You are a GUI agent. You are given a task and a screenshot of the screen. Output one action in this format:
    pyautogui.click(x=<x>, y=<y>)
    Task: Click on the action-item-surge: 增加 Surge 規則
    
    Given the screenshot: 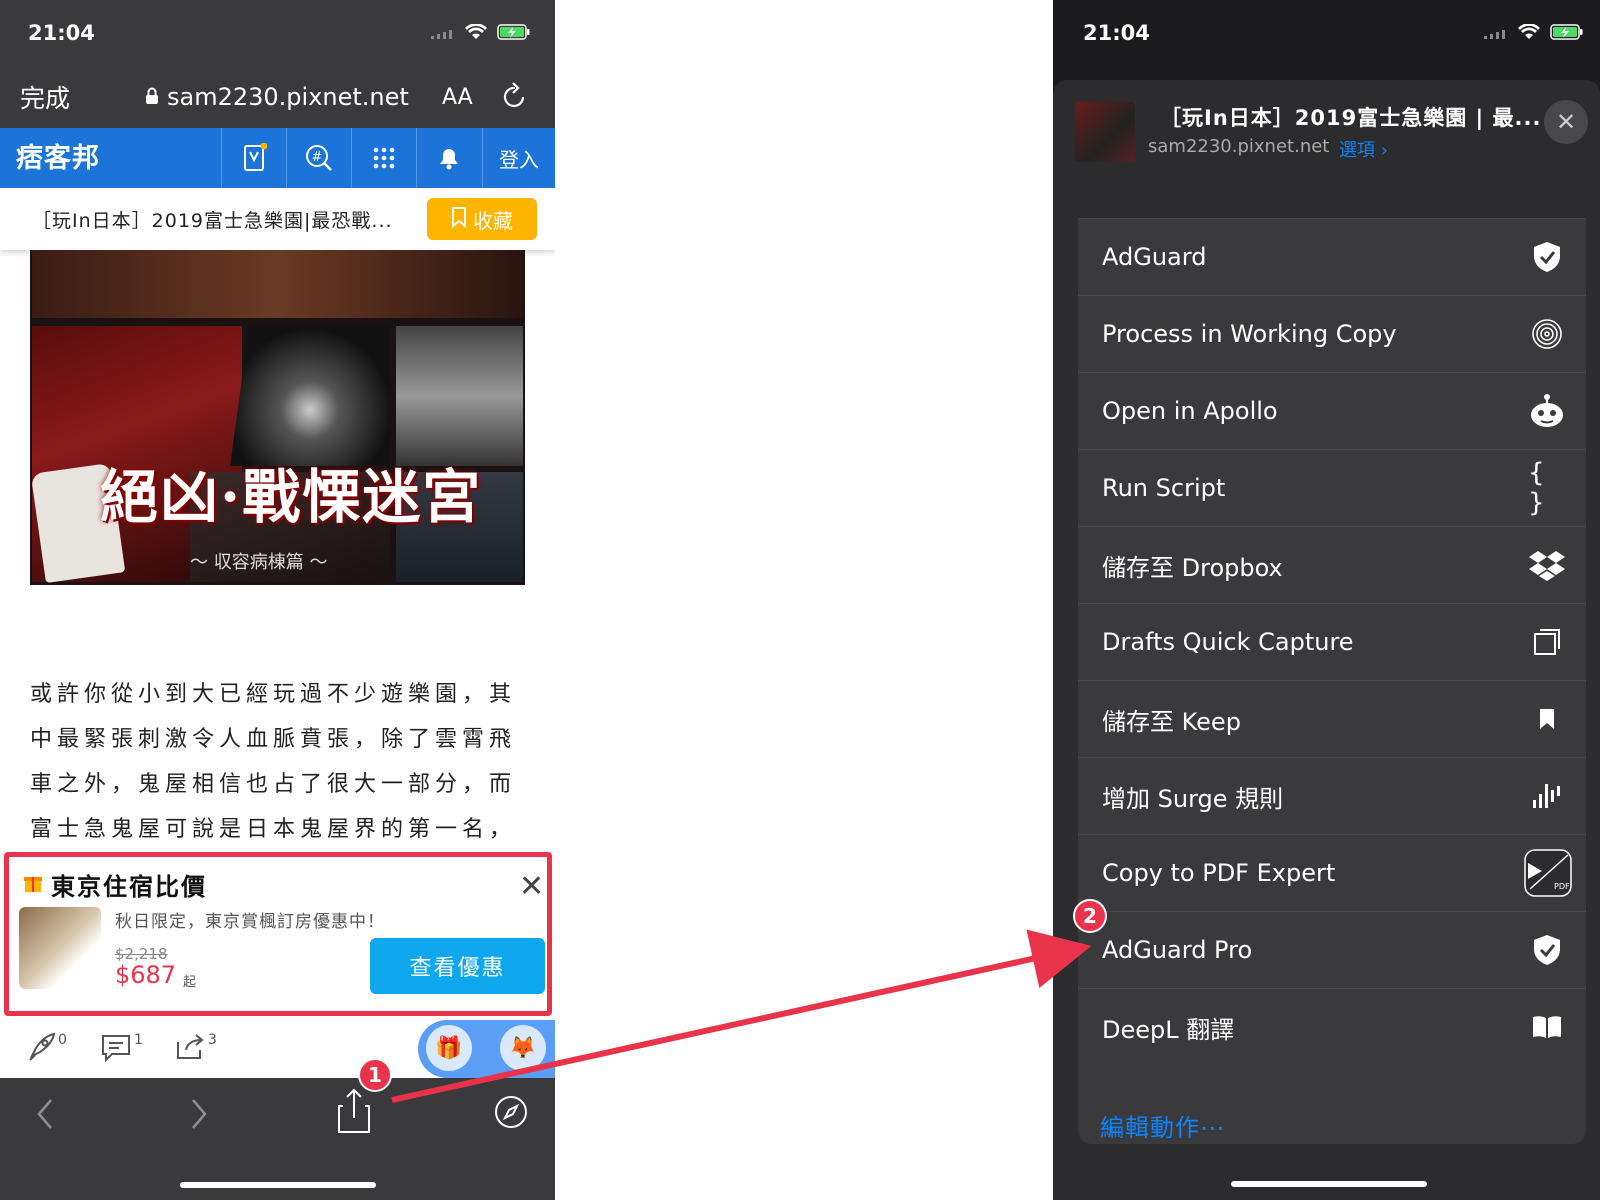 What is the action you would take?
    pyautogui.click(x=1332, y=795)
    